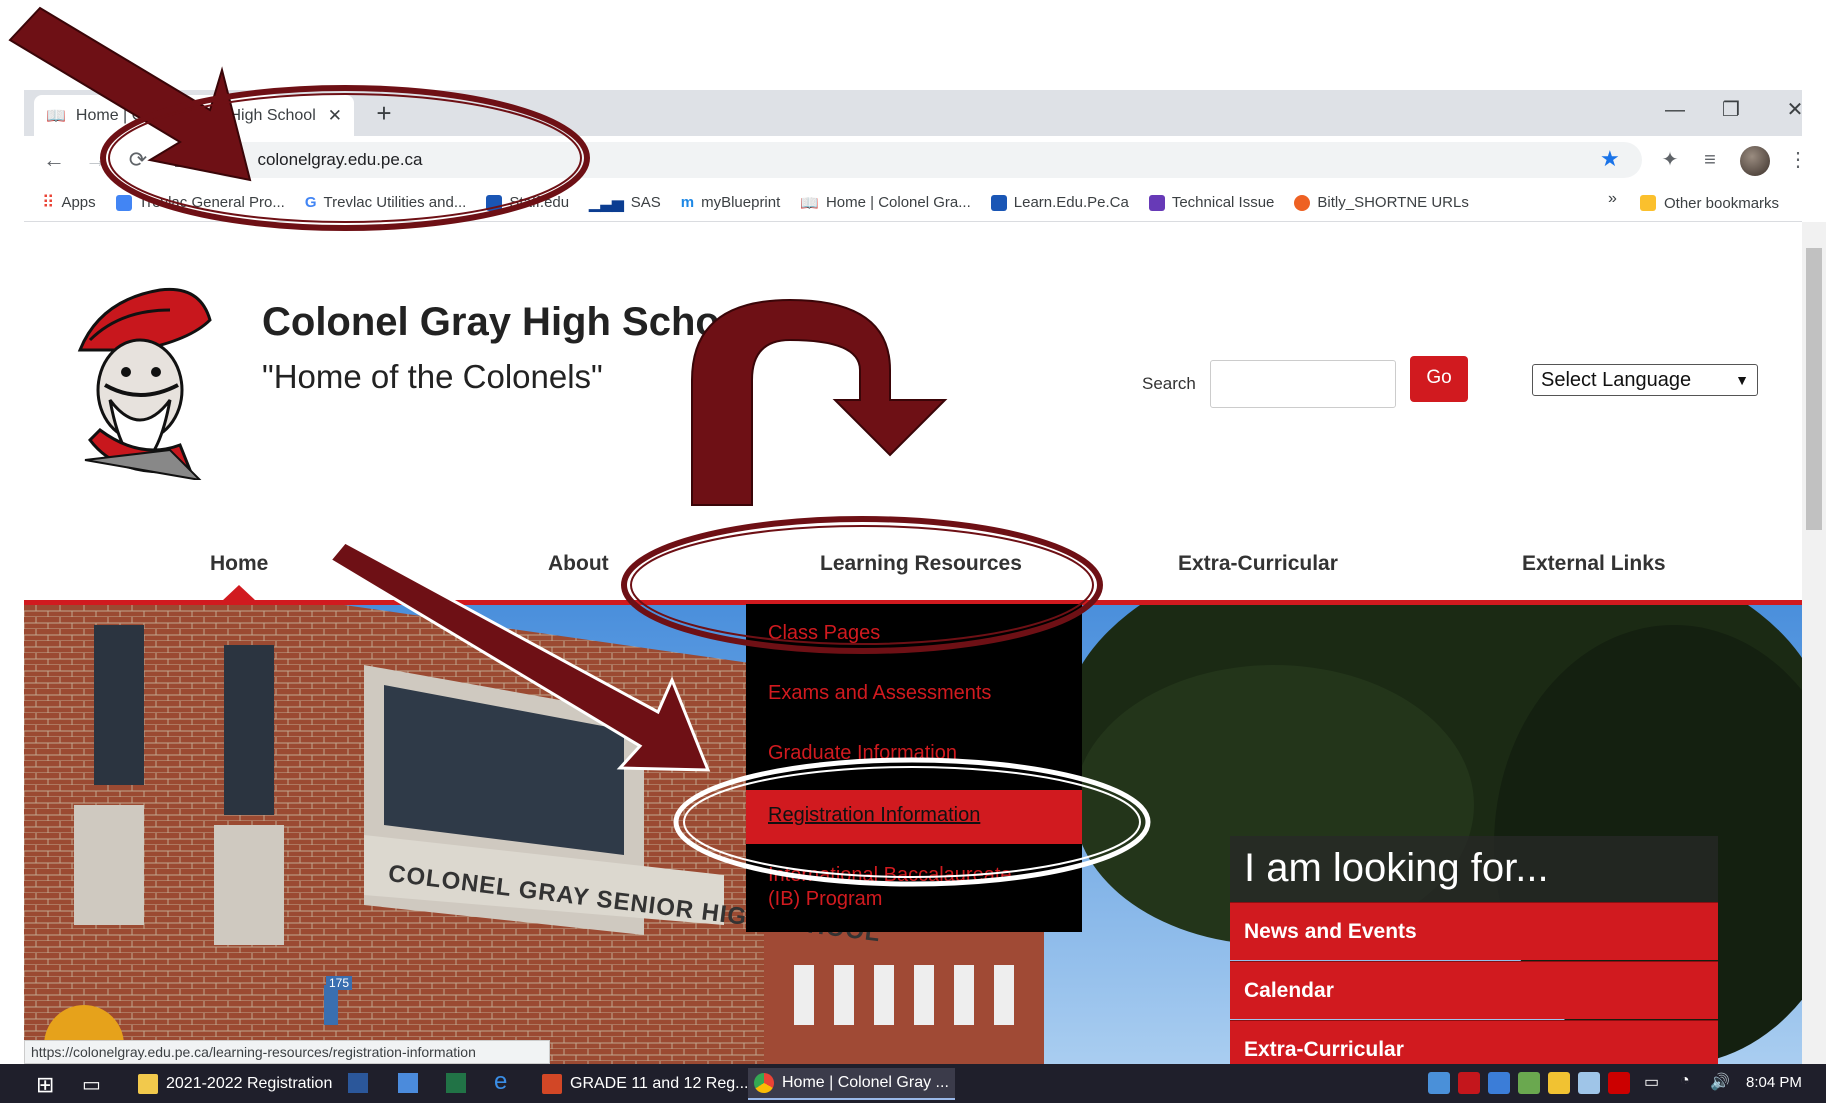 The image size is (1826, 1103). I want to click on battery-icon: ▭, so click(1651, 1082).